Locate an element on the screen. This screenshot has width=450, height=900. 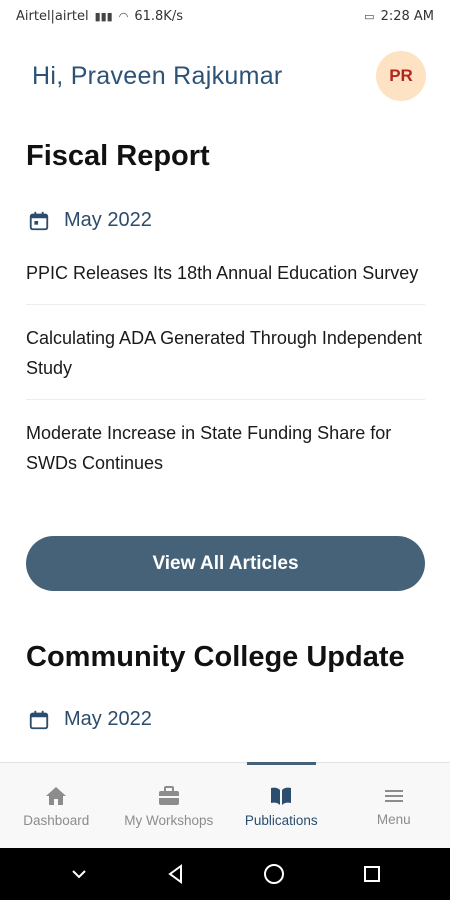
nav-item-dashboard: Dashboard is located at coordinates (56, 806).